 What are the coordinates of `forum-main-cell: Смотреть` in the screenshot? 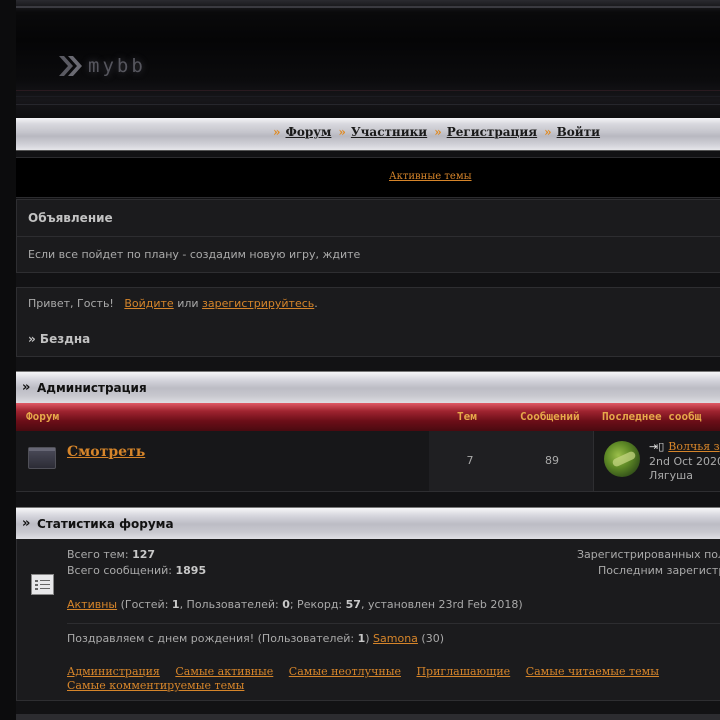 It's located at (223, 461).